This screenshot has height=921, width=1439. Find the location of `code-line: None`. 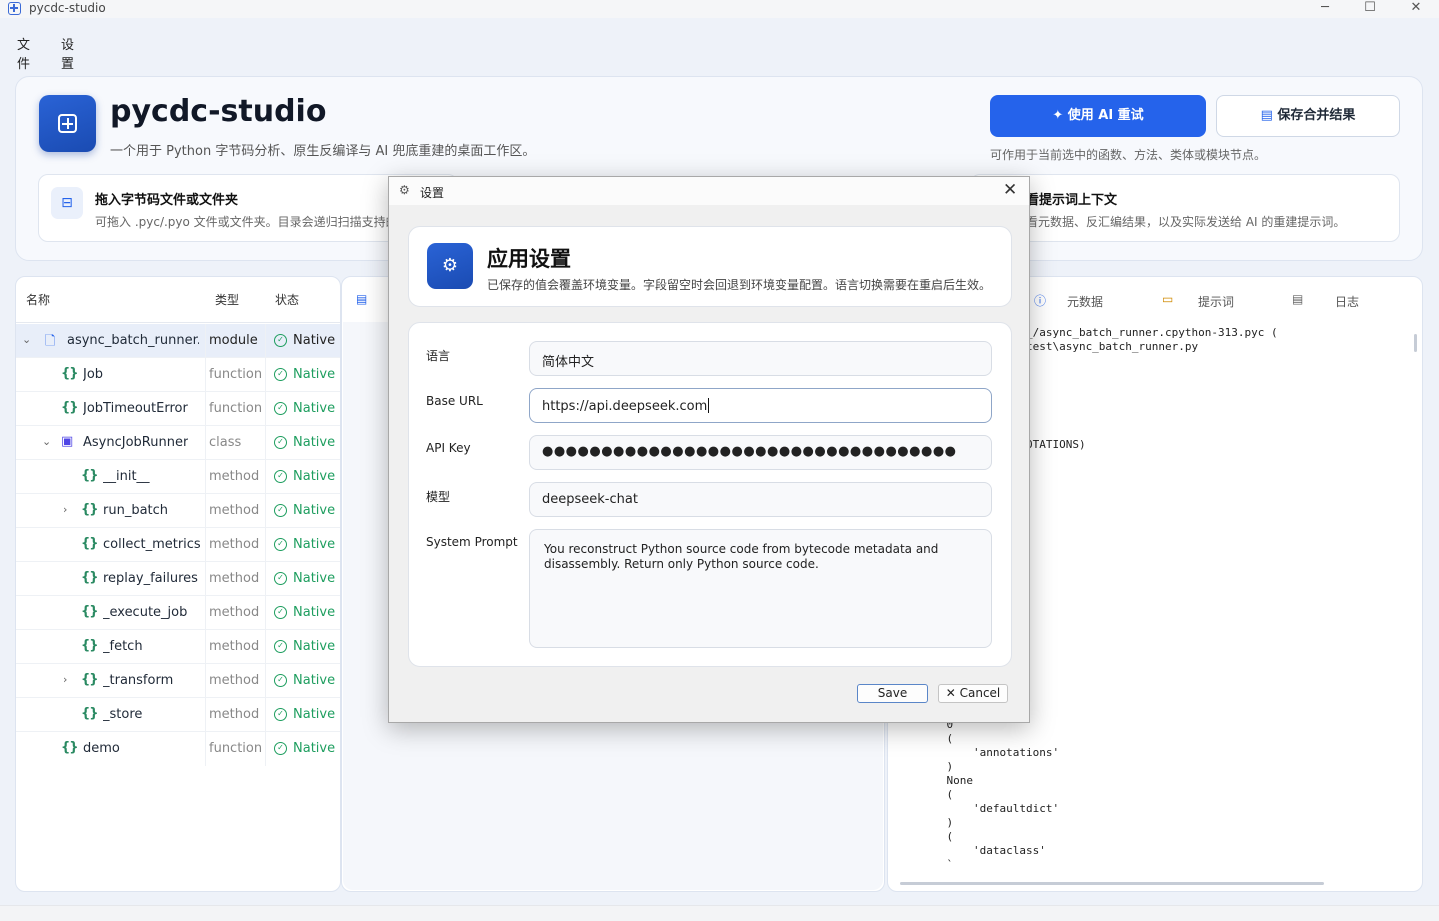

code-line: None is located at coordinates (946, 780).